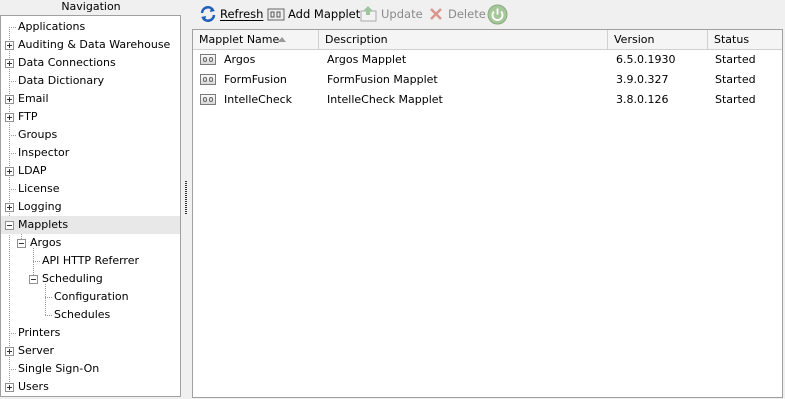 The height and width of the screenshot is (399, 785). I want to click on nav-item-label: Groups, so click(38, 134).